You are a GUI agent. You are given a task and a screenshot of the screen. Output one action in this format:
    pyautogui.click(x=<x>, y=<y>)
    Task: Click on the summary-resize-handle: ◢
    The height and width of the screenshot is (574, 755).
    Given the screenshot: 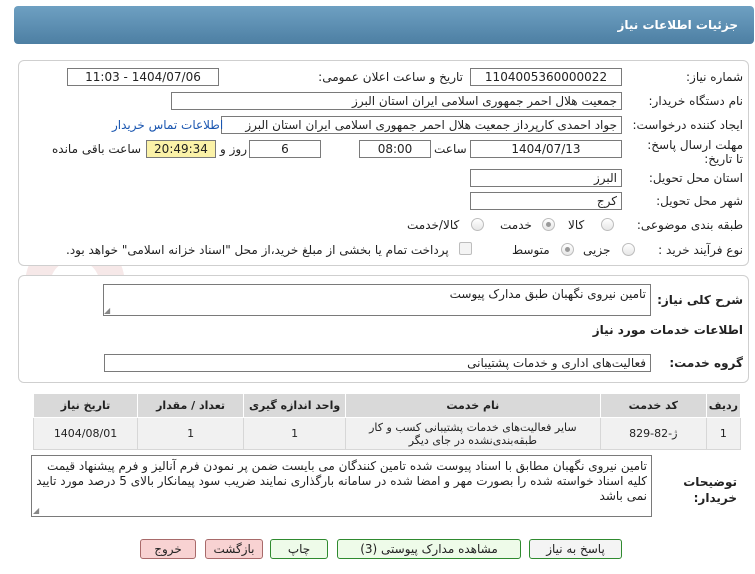 What is the action you would take?
    pyautogui.click(x=108, y=311)
    